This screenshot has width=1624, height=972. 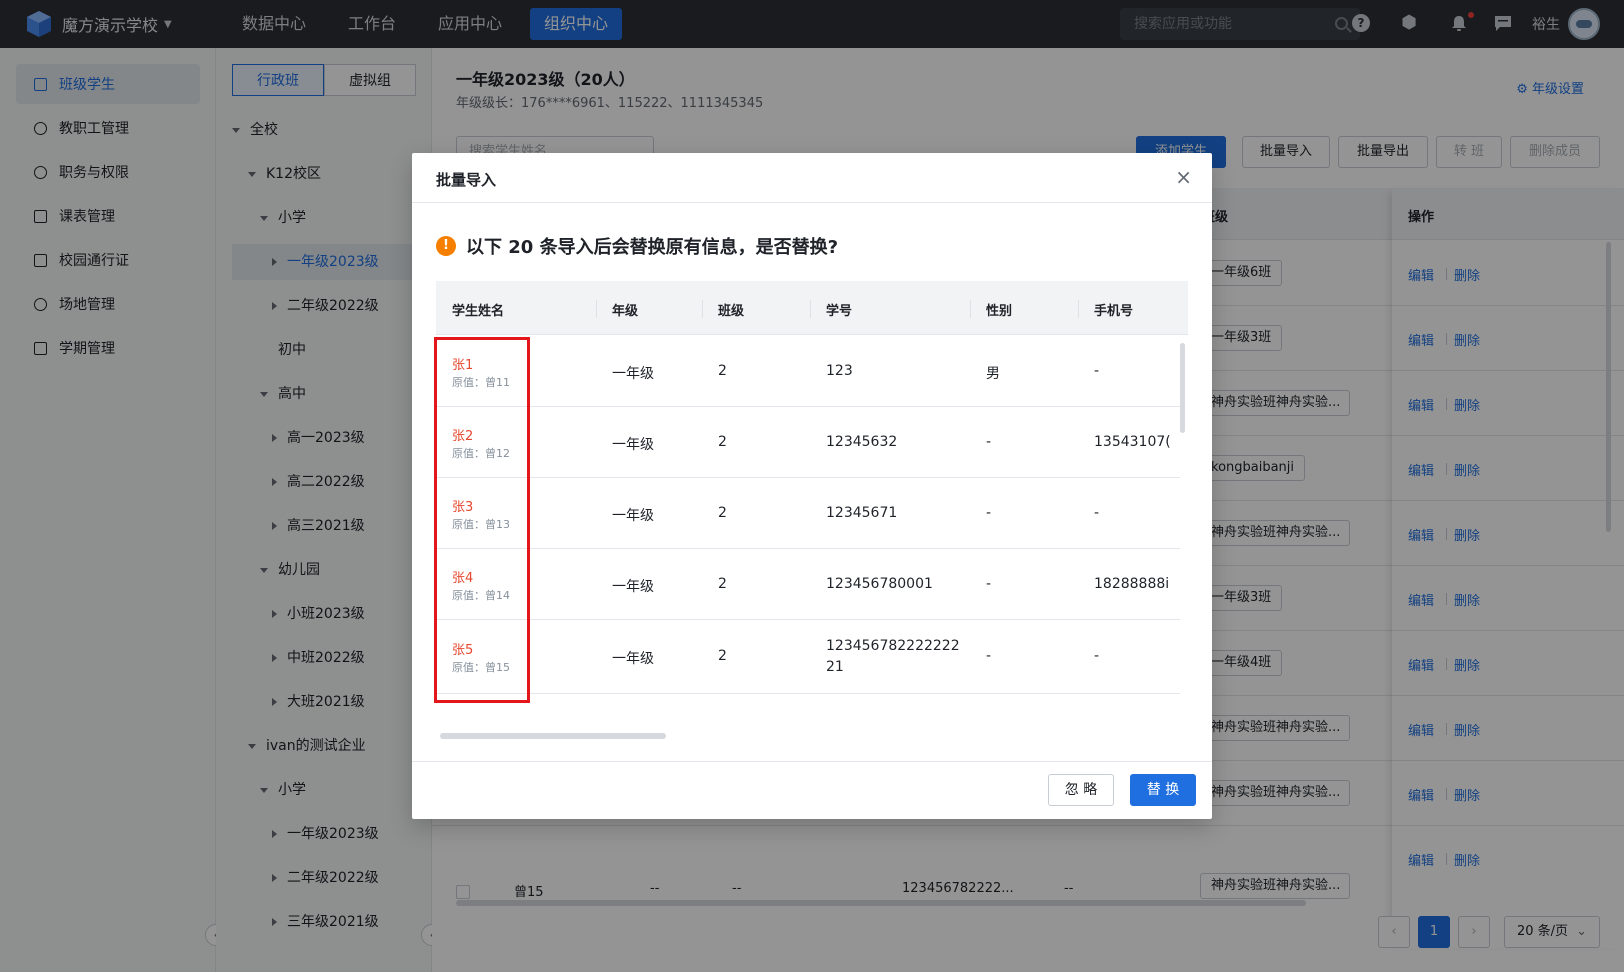 What do you see at coordinates (808, 513) in the screenshot?
I see `table-row: 张3 原值：曾13 一年级 2 12345671- -` at bounding box center [808, 513].